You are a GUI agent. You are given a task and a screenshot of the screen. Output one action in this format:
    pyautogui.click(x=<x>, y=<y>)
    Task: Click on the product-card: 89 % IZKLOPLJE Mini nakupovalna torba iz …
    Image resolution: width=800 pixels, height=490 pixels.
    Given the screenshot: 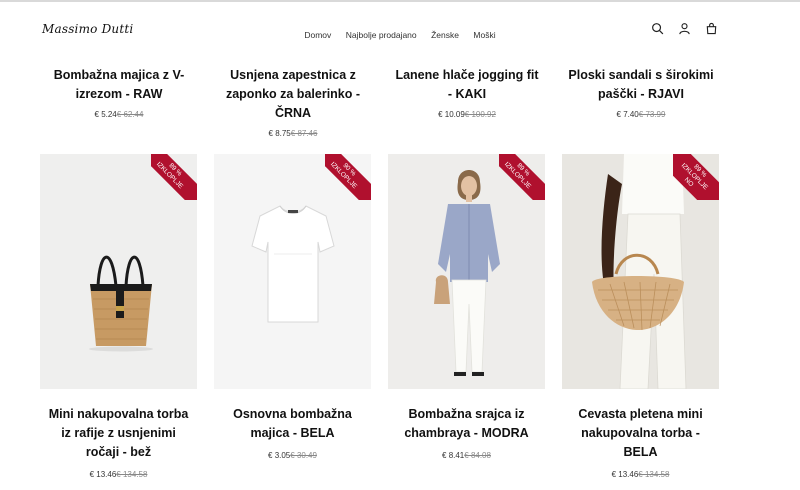 What is the action you would take?
    pyautogui.click(x=118, y=316)
    